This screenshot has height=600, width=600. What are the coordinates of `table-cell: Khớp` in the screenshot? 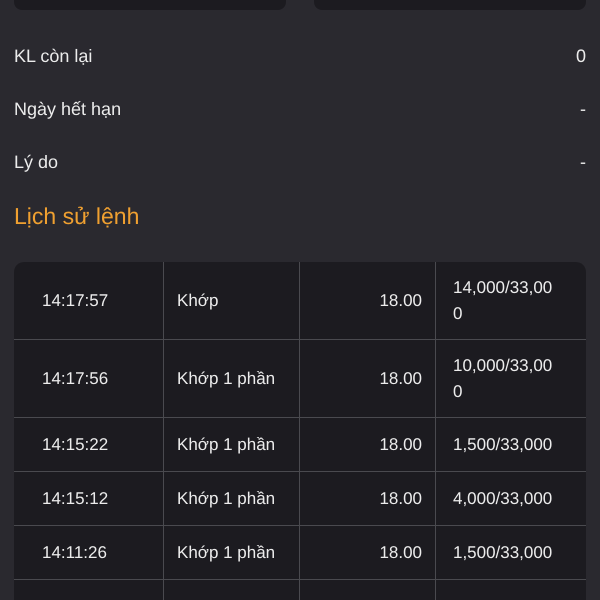 It's located at (197, 300).